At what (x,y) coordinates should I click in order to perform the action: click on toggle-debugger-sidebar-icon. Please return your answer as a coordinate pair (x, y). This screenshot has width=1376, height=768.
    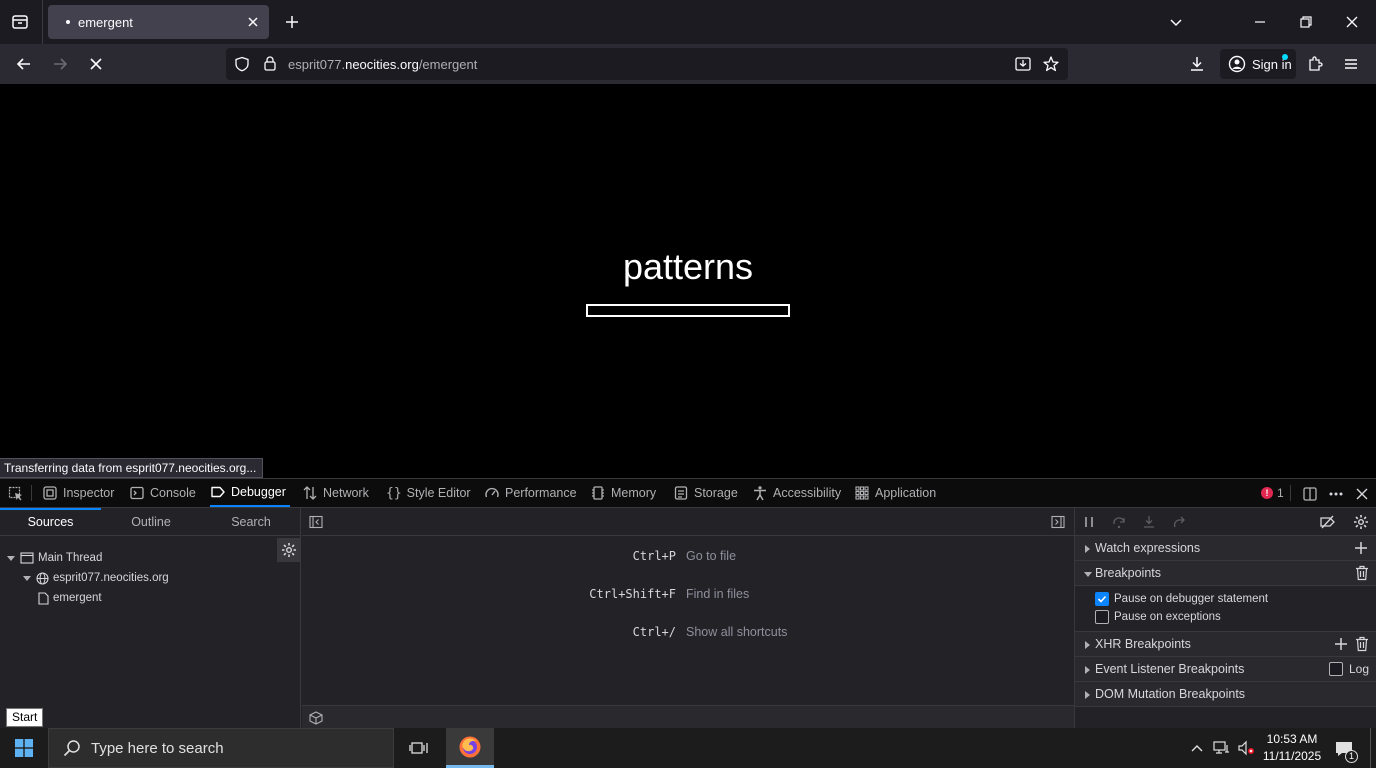
    Looking at the image, I should click on (1058, 522).